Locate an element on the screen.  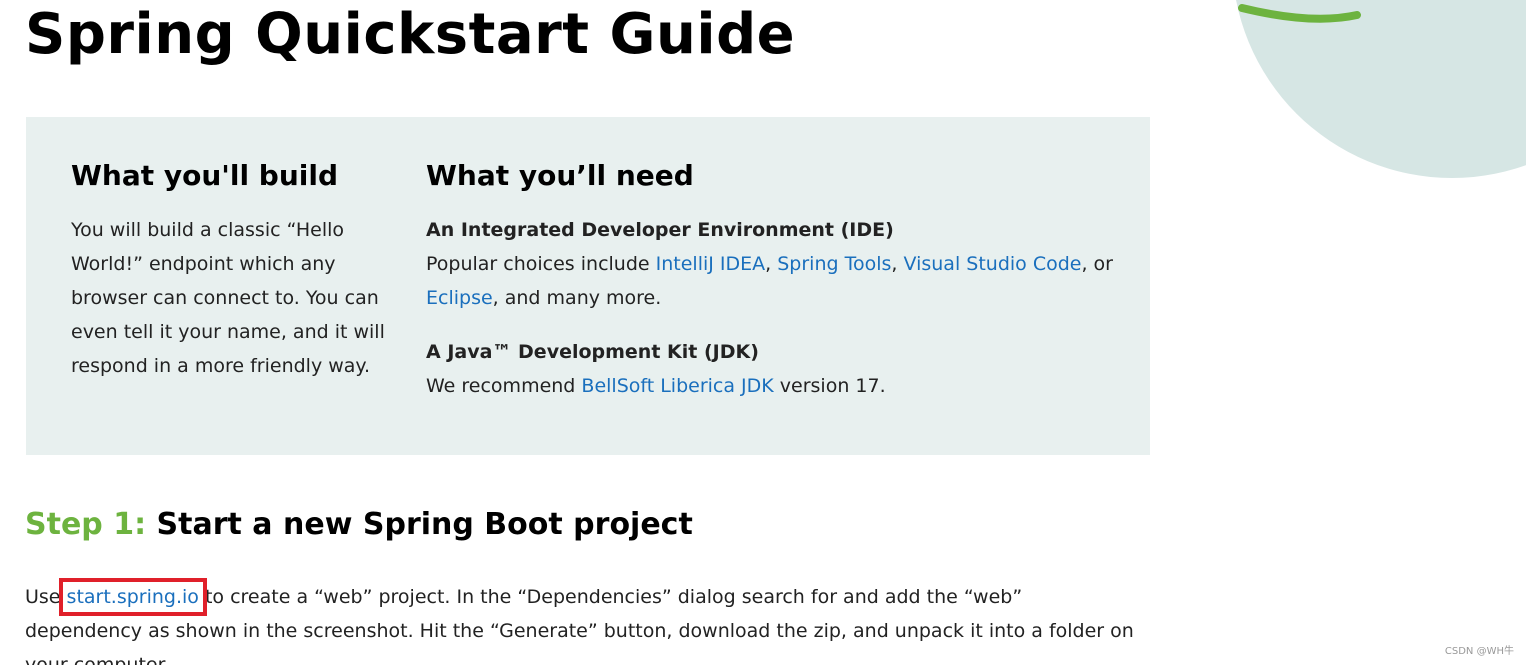
what-you-need-heading: What you’ll need is located at coordinates (560, 175).